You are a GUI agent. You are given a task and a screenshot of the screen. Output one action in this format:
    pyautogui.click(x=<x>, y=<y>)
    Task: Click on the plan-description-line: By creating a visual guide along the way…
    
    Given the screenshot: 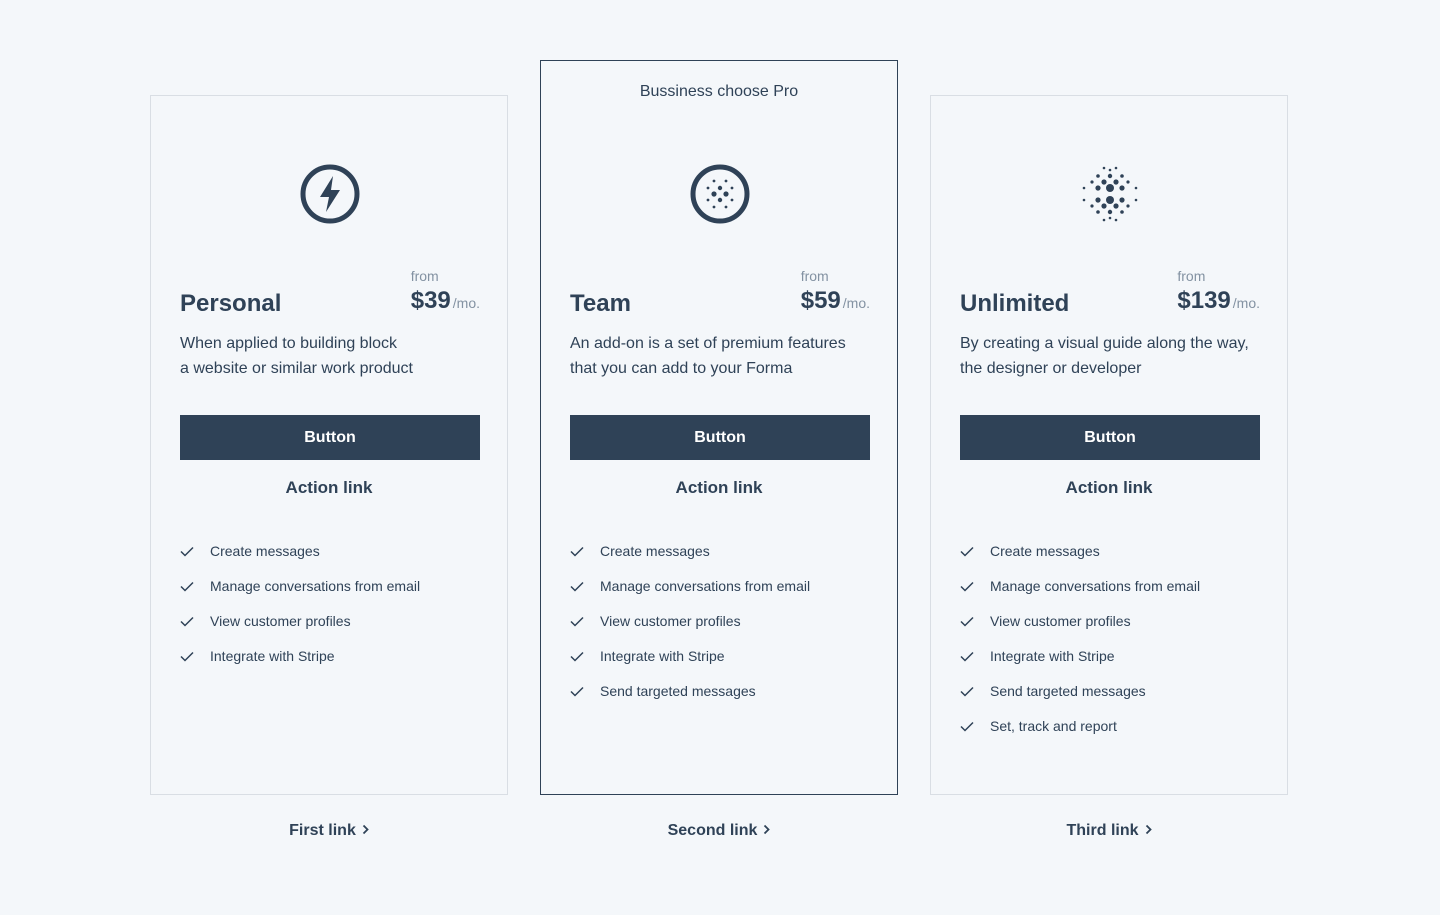 What is the action you would take?
    pyautogui.click(x=1104, y=343)
    